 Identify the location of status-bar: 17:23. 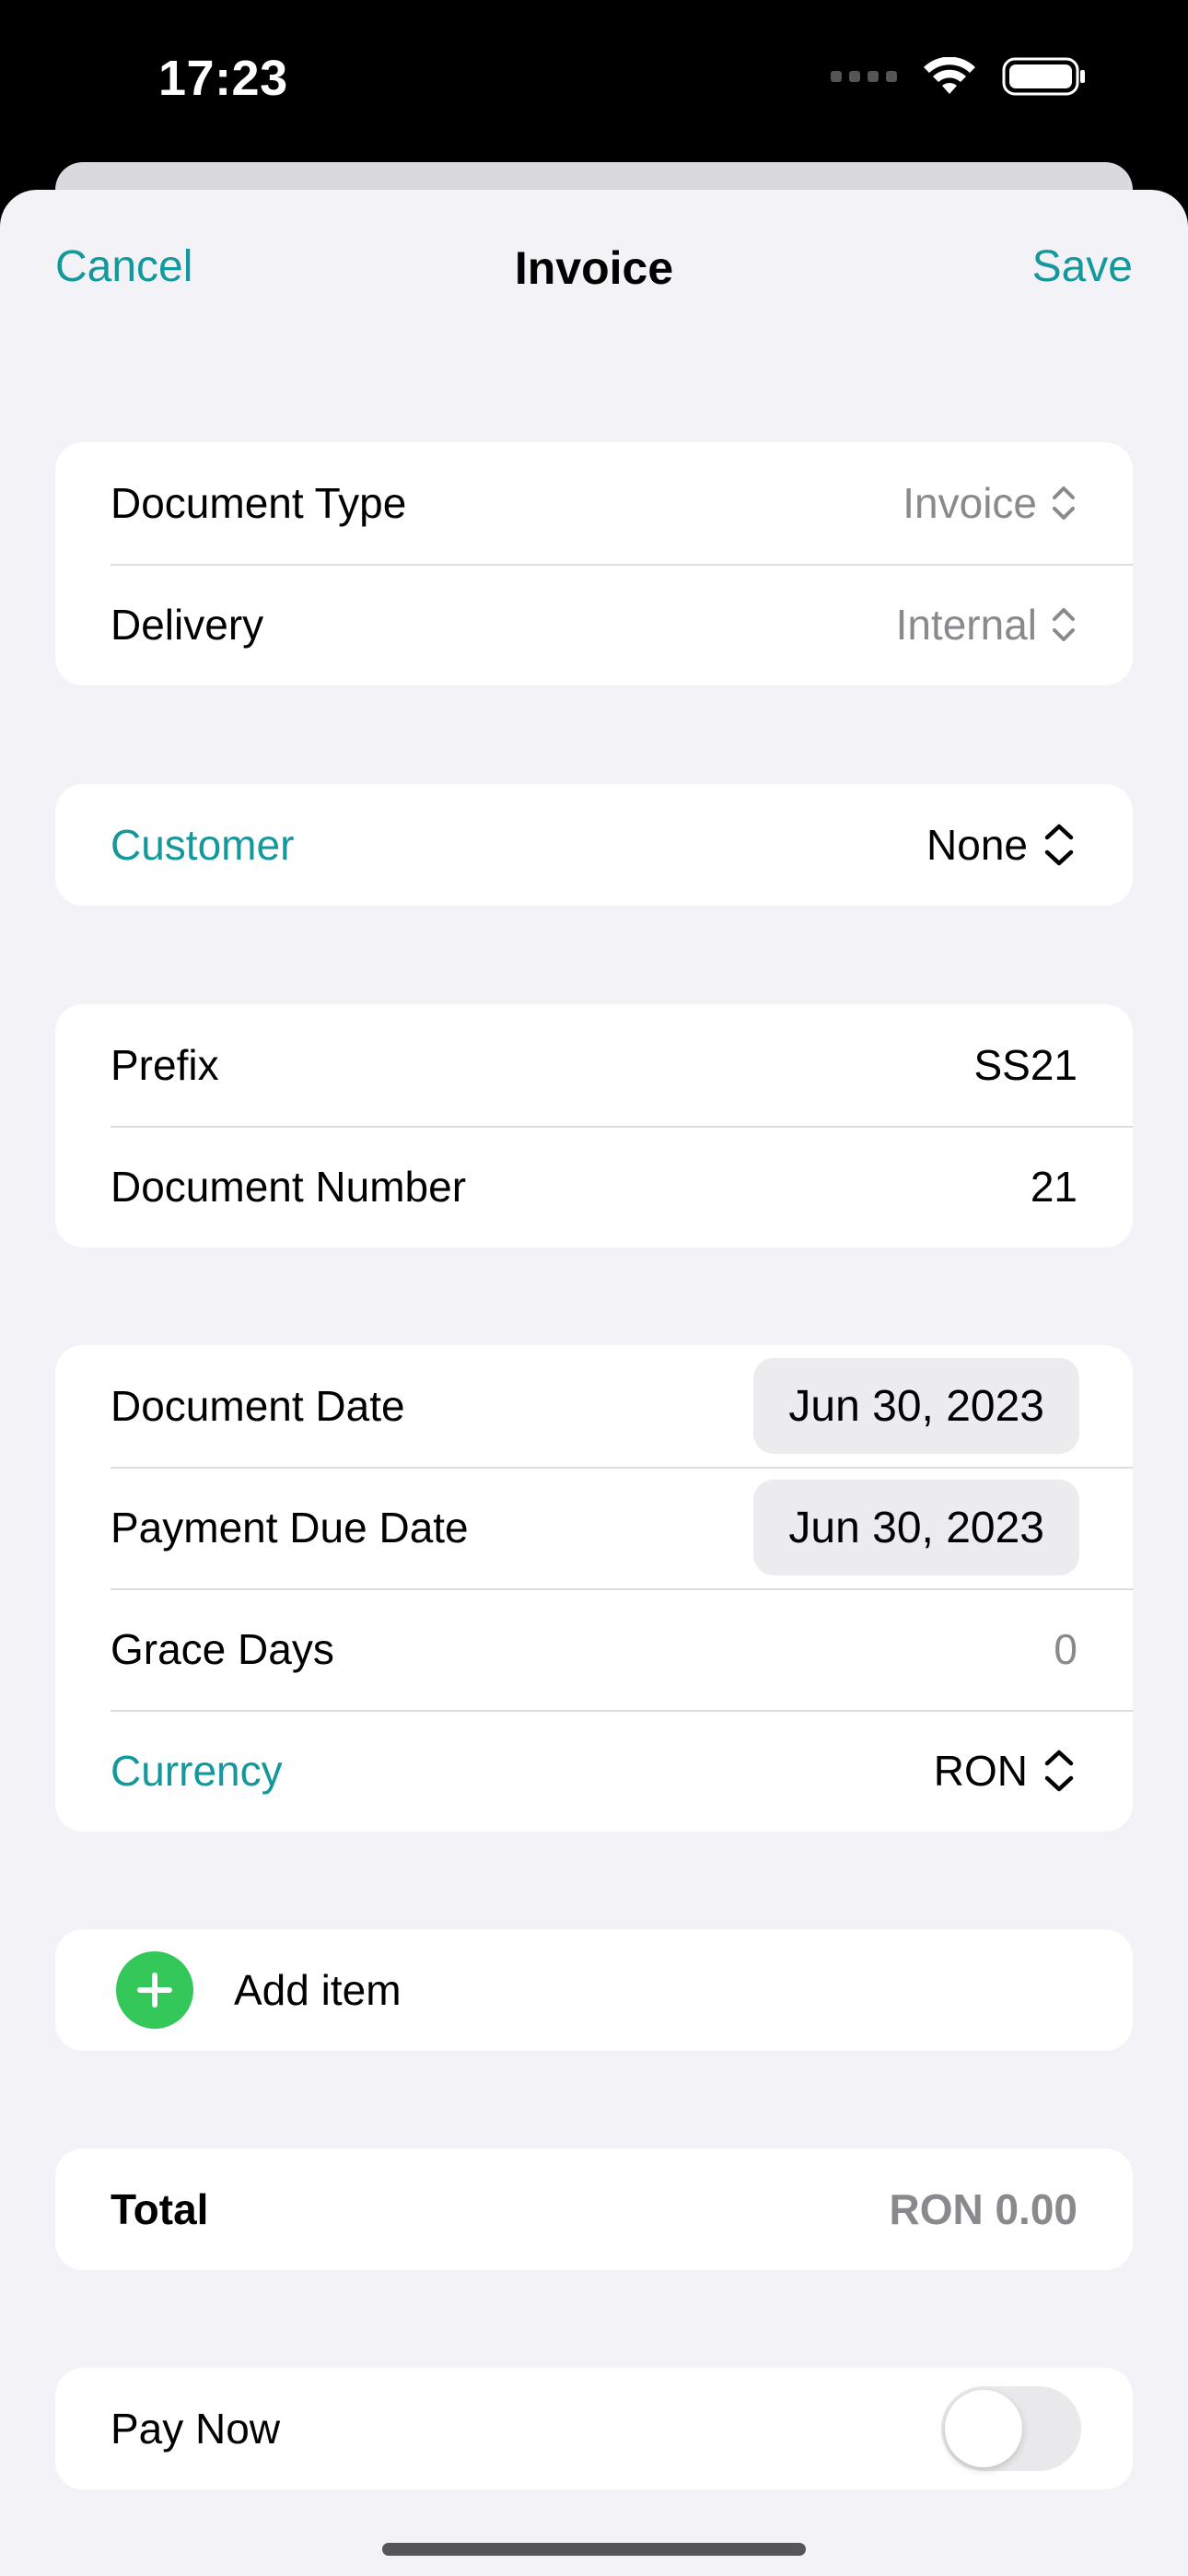
(594, 83).